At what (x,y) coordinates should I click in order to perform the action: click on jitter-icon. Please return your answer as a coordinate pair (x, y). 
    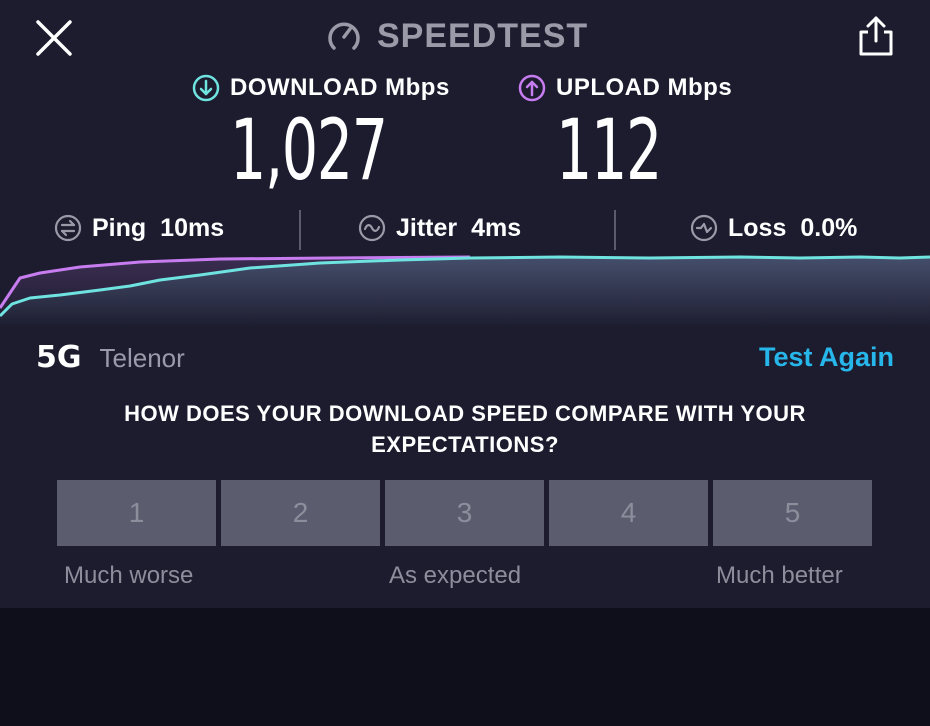
    Looking at the image, I should click on (372, 228).